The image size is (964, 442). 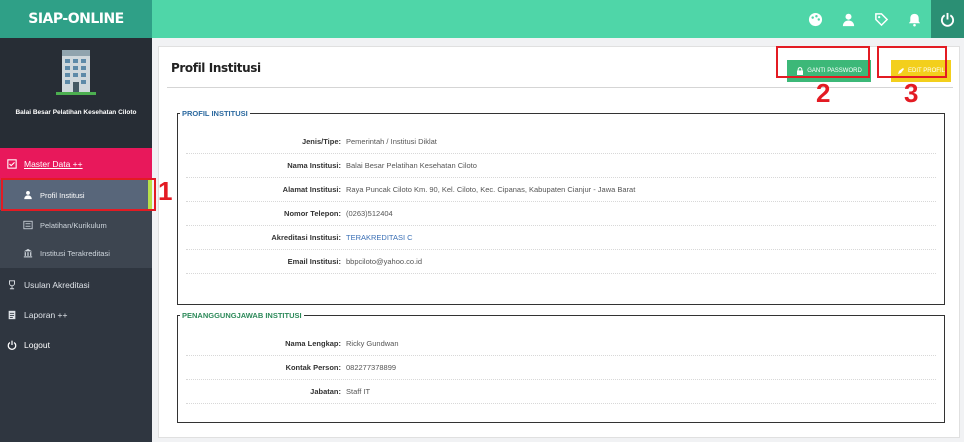 What do you see at coordinates (561, 344) in the screenshot?
I see `detail-row: Nama Lengkap: Ricky Gundwan` at bounding box center [561, 344].